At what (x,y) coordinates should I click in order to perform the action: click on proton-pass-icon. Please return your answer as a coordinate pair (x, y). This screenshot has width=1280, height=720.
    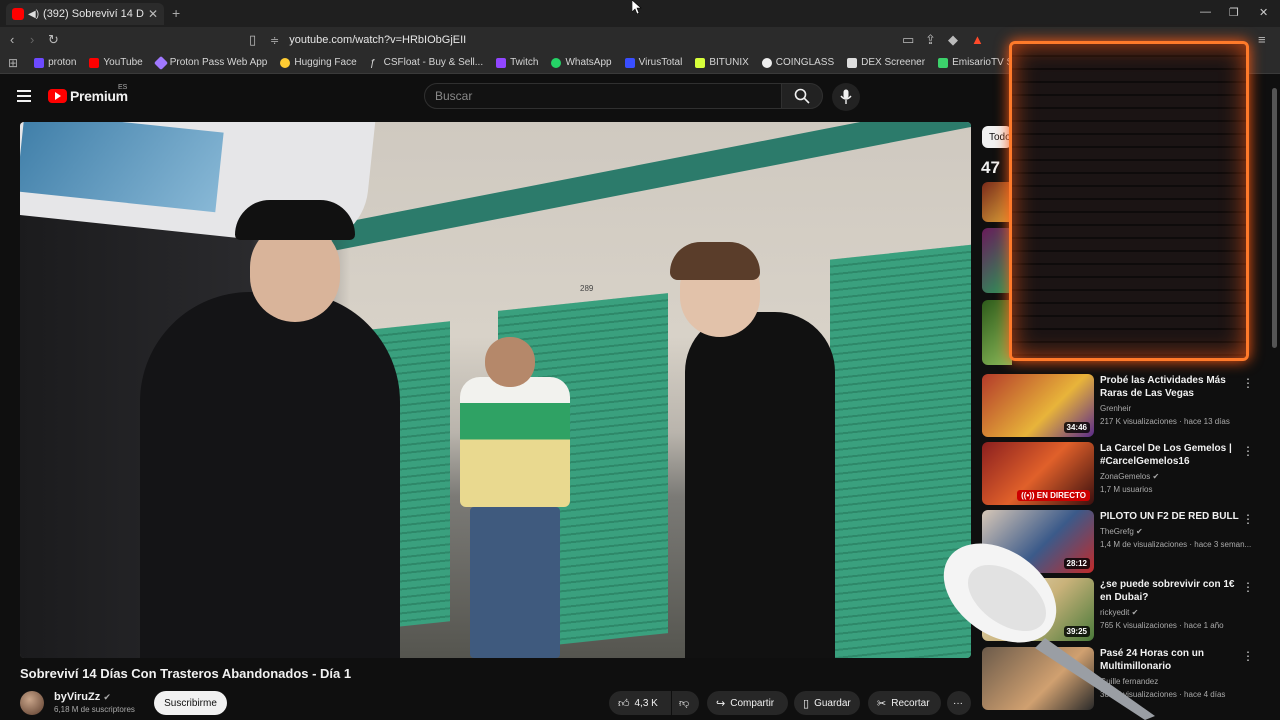
    Looking at the image, I should click on (160, 62).